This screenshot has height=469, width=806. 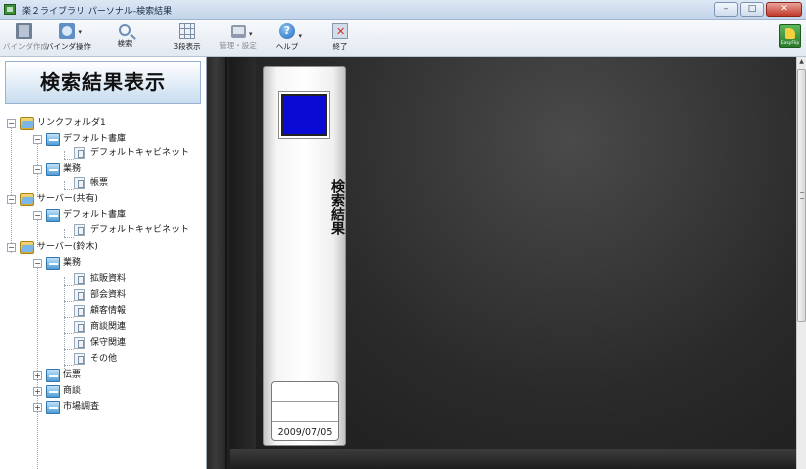 I want to click on exit-button: 終了, so click(x=340, y=38).